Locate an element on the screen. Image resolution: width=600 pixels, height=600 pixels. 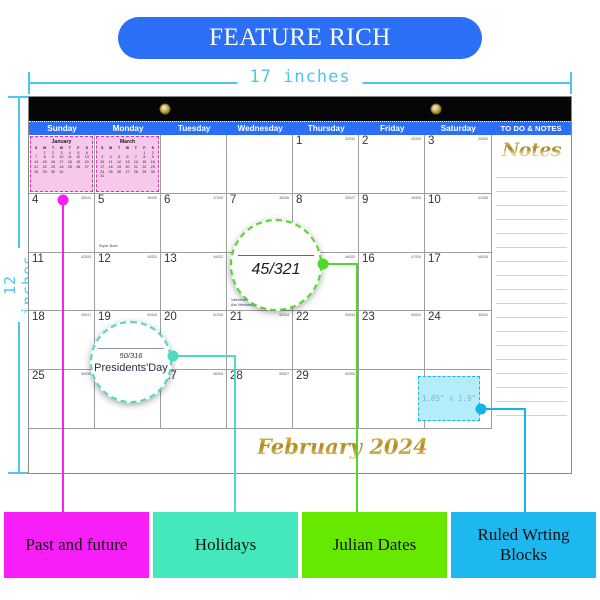
notes-panel: Notes is located at coordinates (531, 282).